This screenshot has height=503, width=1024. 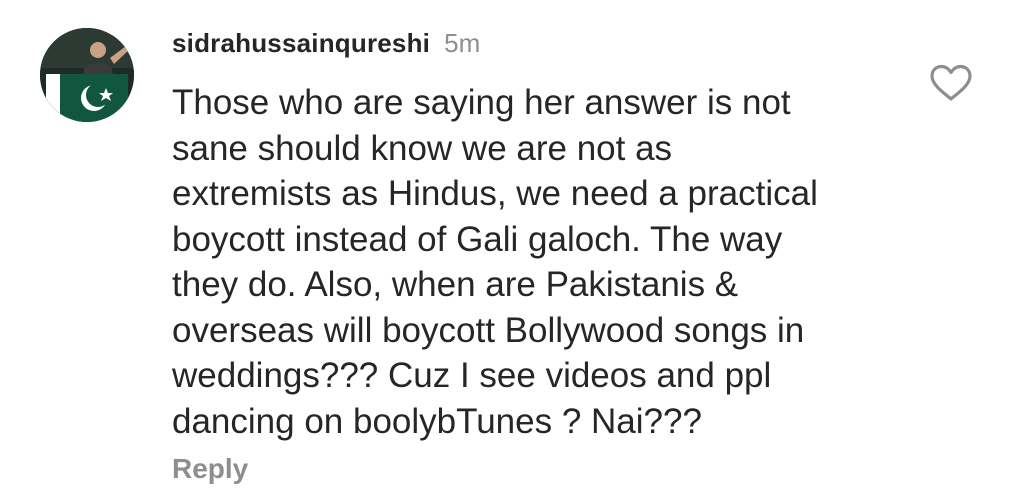 What do you see at coordinates (477, 239) in the screenshot?
I see `comment-text-line: boycott instead of Gali galoch. The way` at bounding box center [477, 239].